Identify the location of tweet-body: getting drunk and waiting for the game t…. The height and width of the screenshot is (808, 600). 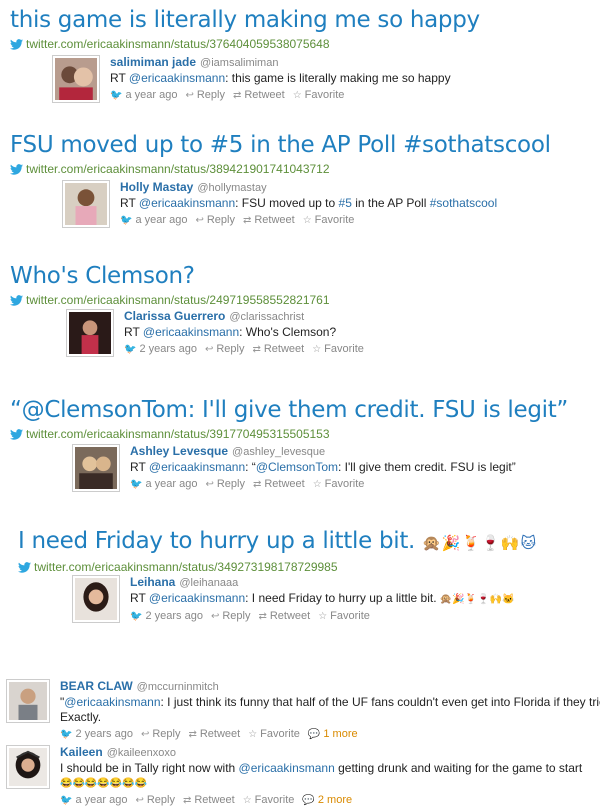
(458, 768).